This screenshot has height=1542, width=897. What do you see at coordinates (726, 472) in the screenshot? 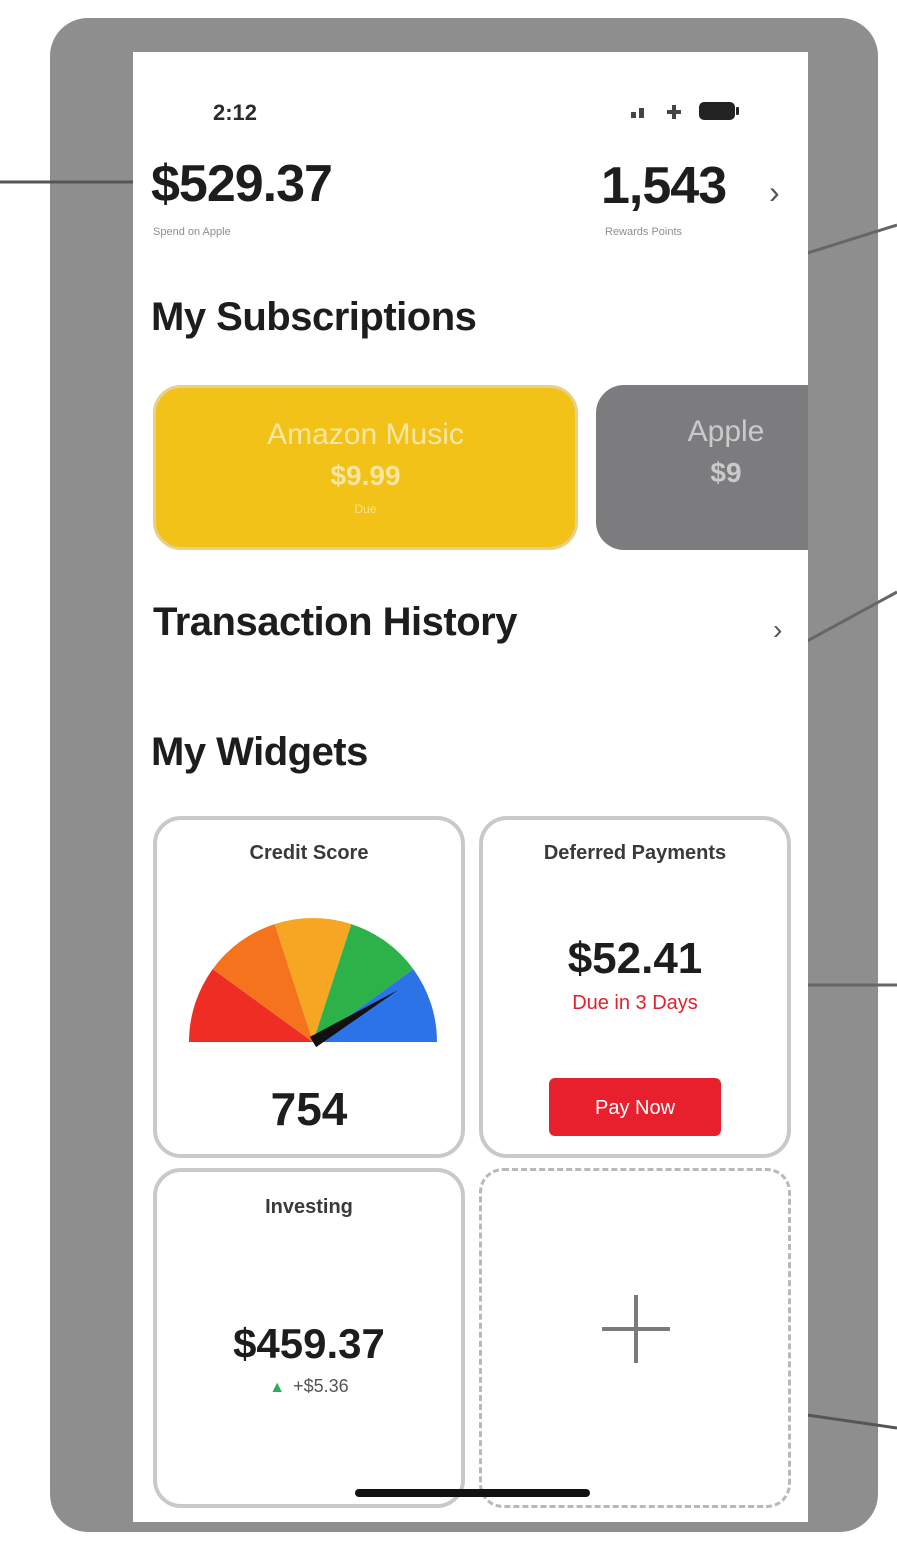
I see `subscription-price: $9` at bounding box center [726, 472].